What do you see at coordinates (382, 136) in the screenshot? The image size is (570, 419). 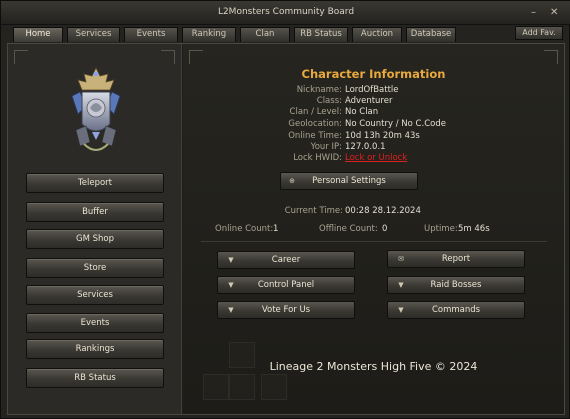 I see `online-time-value: 10d 13h 20m 43s` at bounding box center [382, 136].